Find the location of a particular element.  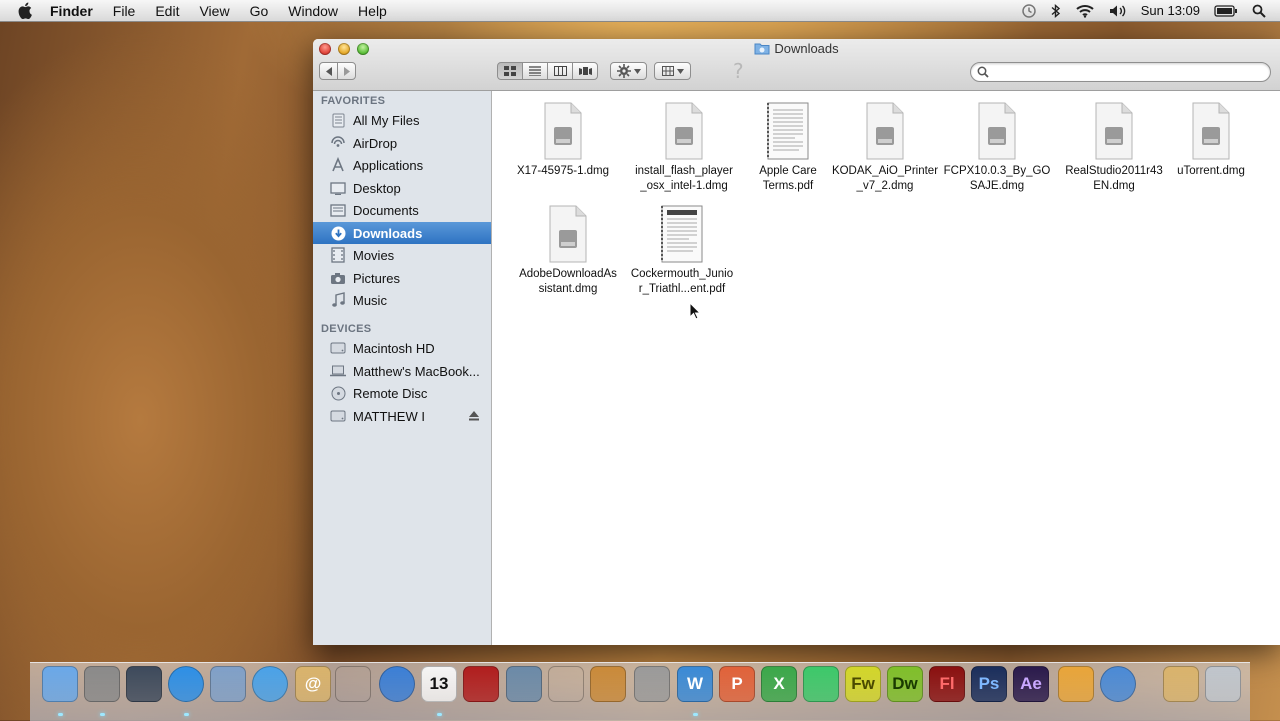

dock-excel-icon: X is located at coordinates (779, 684).